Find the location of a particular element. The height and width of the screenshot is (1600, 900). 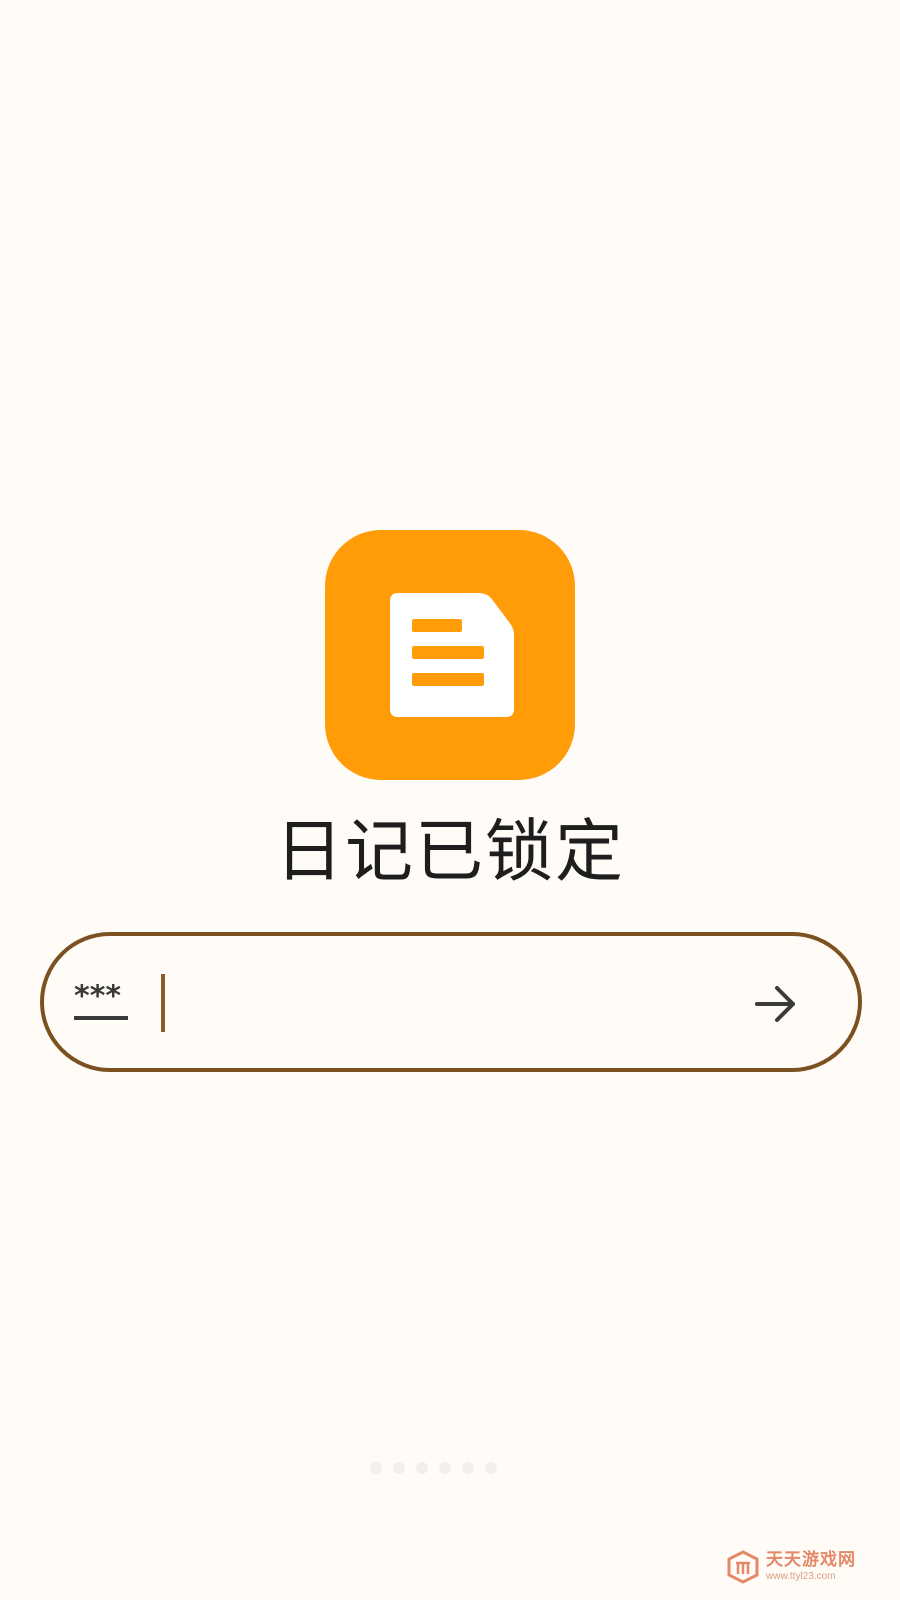

password-dots-icon: *** is located at coordinates (103, 1003).